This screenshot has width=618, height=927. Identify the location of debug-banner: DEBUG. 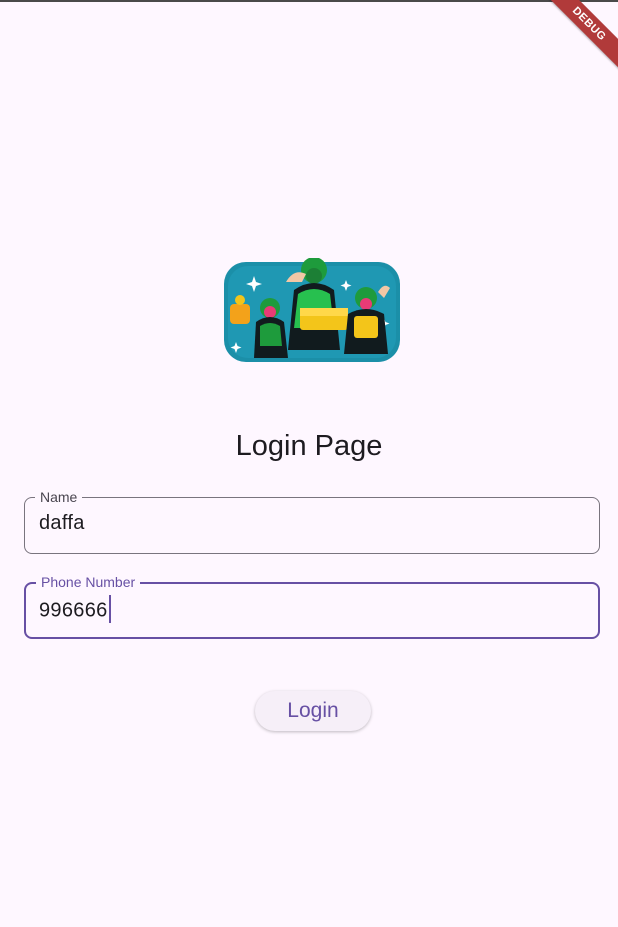
(580, 35).